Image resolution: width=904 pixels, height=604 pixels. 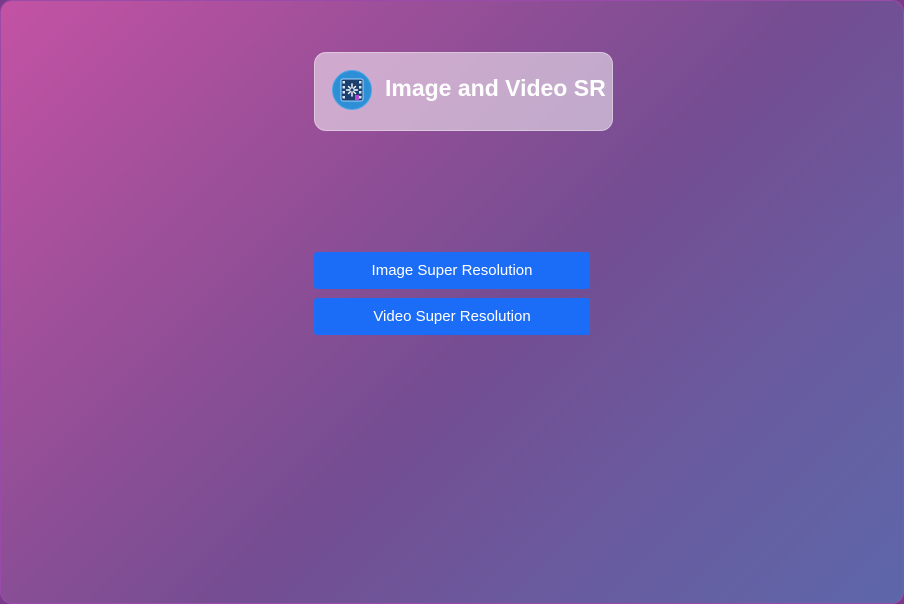 I want to click on header-card: Image and Video SR, so click(x=463, y=91).